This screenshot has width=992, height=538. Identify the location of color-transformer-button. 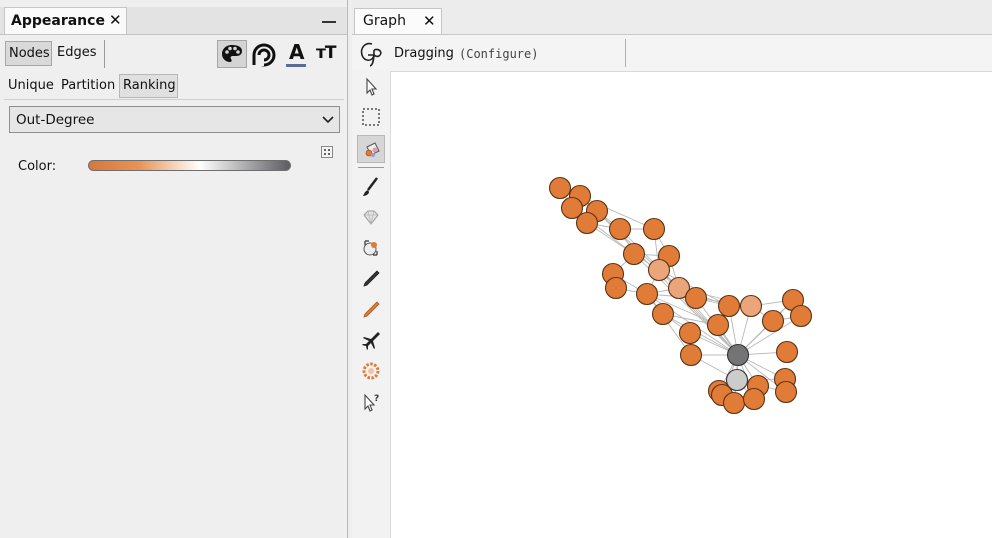
(232, 54).